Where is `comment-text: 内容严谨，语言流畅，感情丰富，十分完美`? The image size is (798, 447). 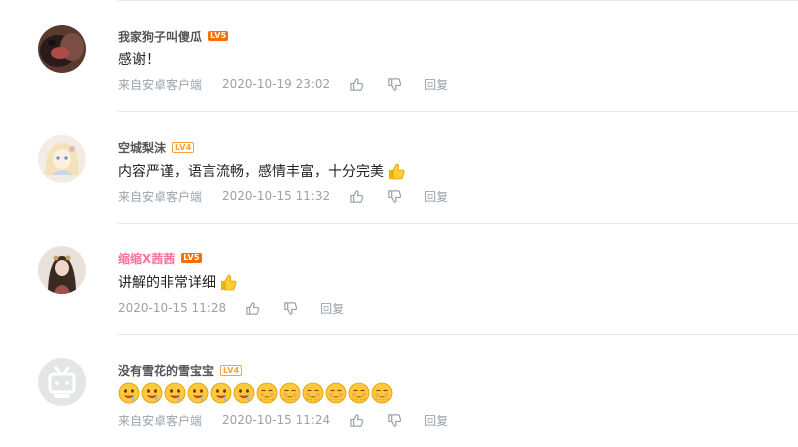 comment-text: 内容严谨，语言流畅，感情丰富，十分完美 is located at coordinates (262, 171).